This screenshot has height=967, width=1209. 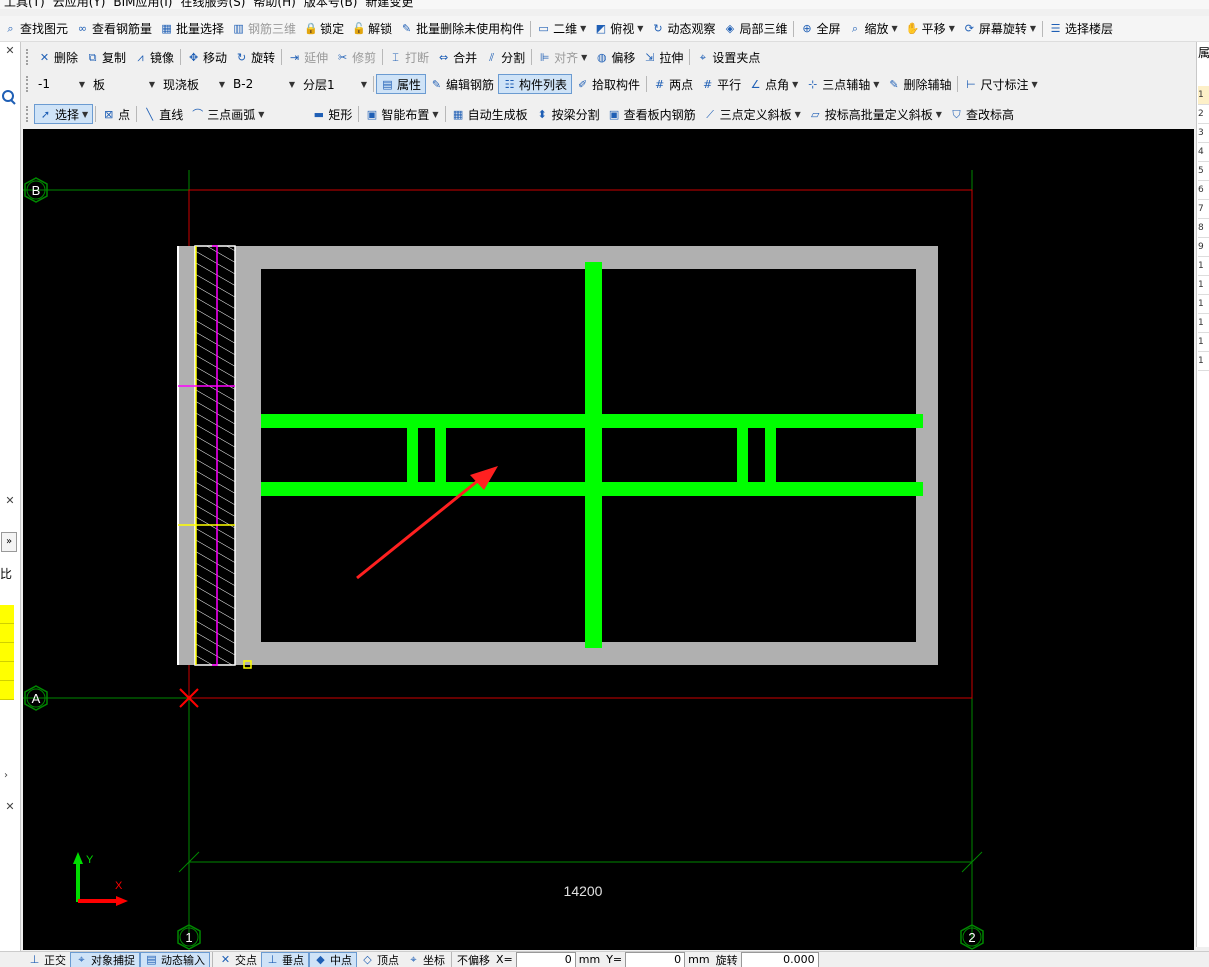 What do you see at coordinates (535, 84) in the screenshot?
I see `tool-component-list-button: ☷ 构件列表` at bounding box center [535, 84].